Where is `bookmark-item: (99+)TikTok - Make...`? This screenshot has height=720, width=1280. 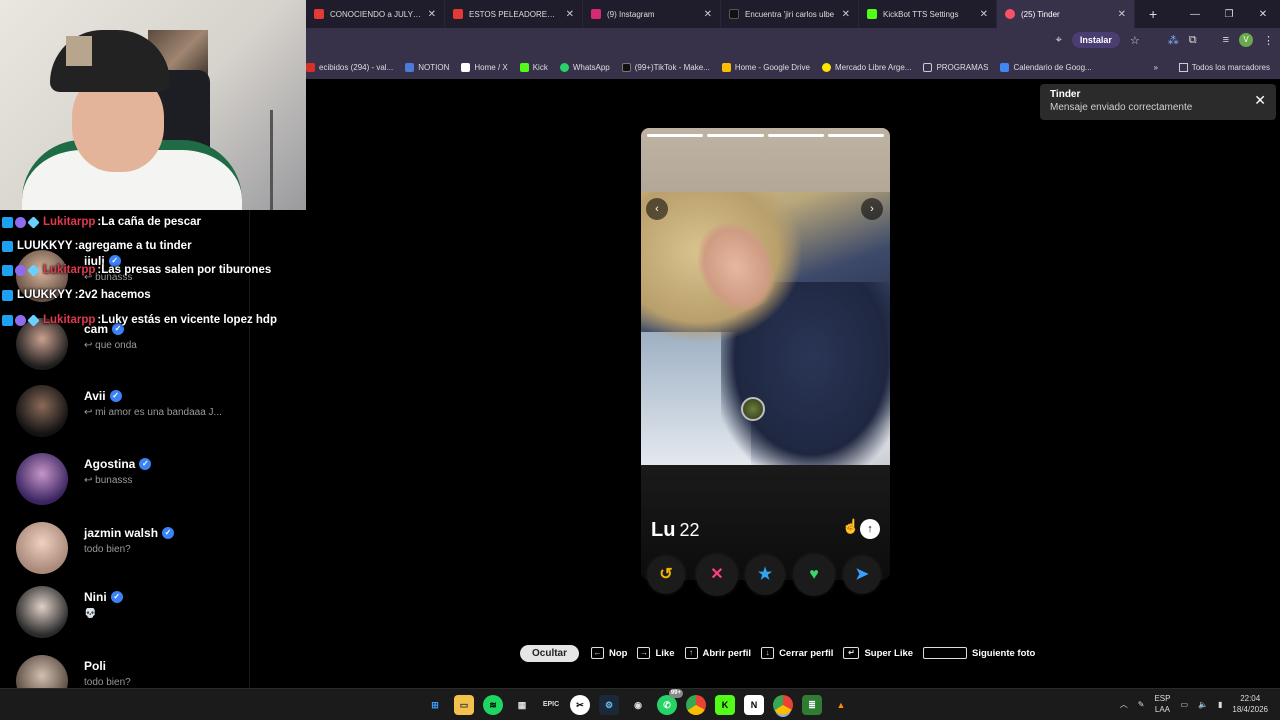
bookmark-item: (99+)TikTok - Make... is located at coordinates (665, 67).